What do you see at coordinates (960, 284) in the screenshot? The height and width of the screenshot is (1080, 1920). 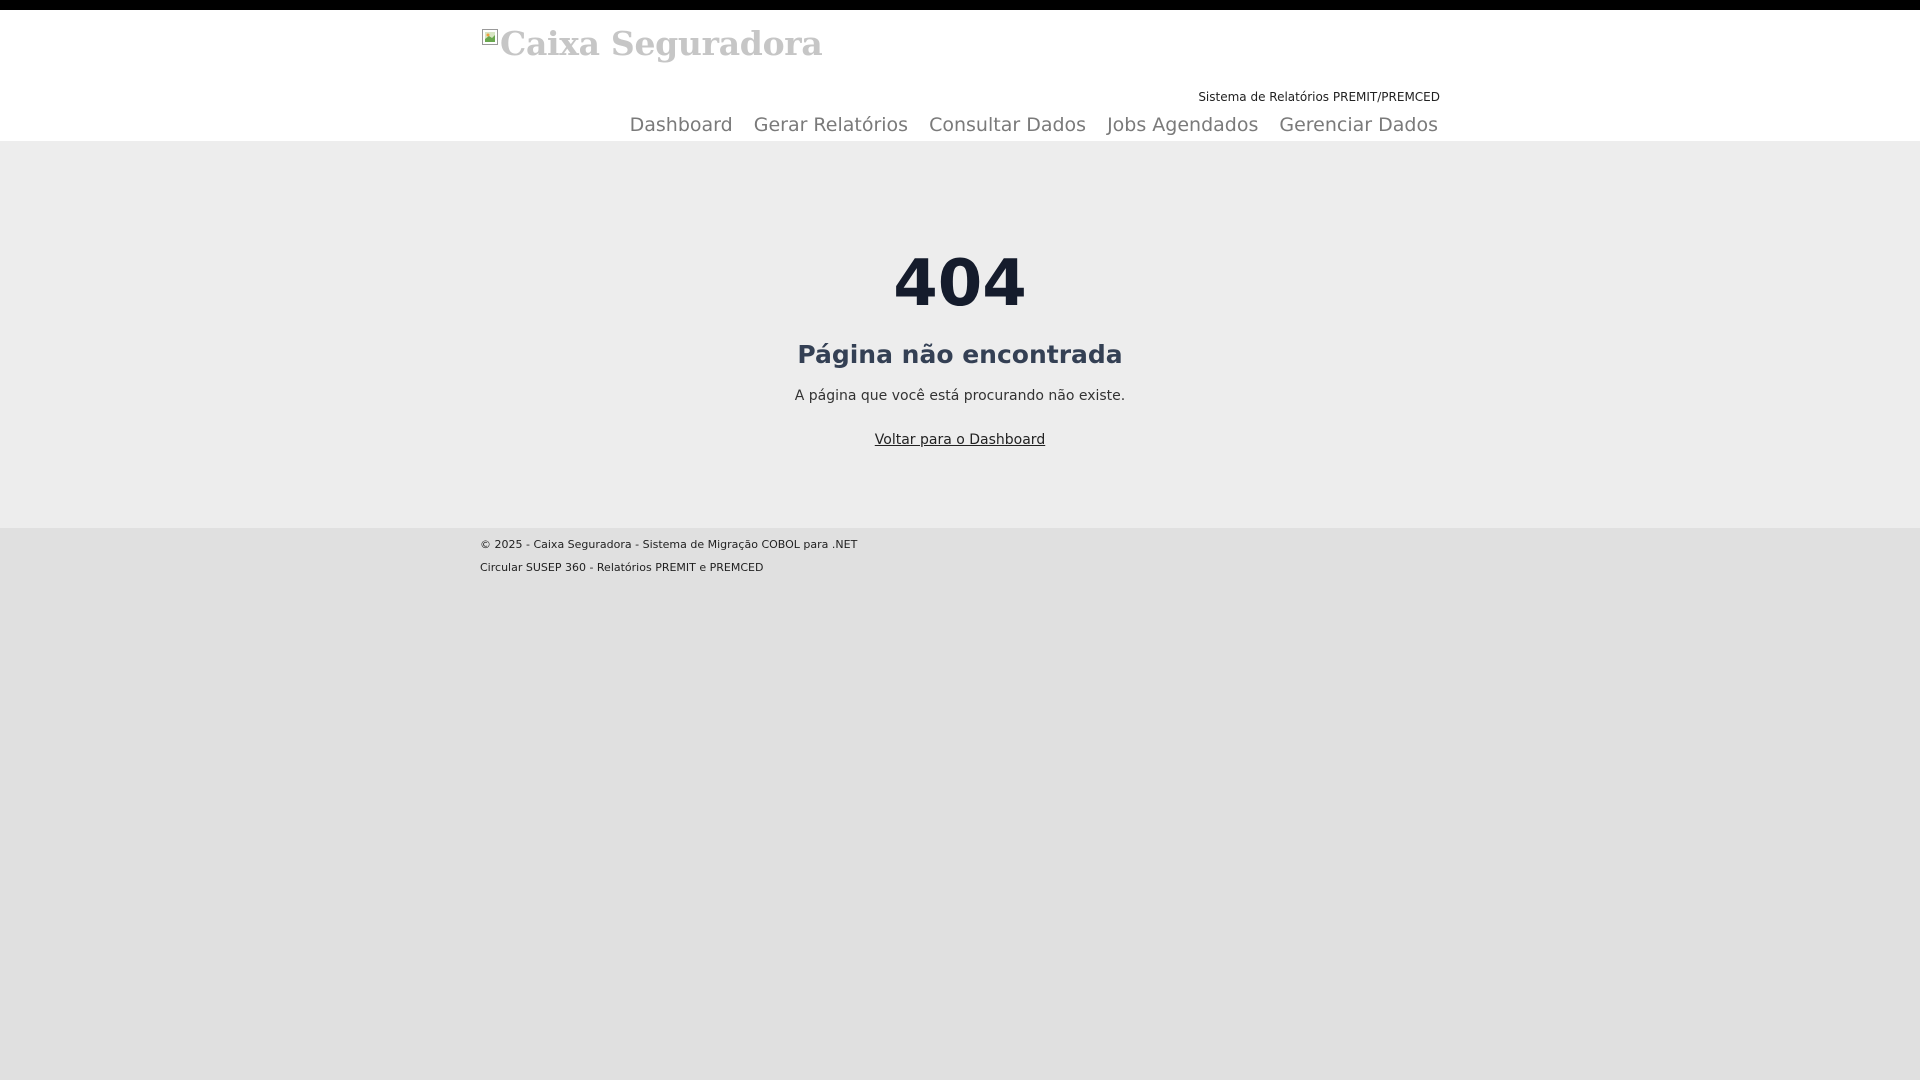 I see `error-code: 404` at bounding box center [960, 284].